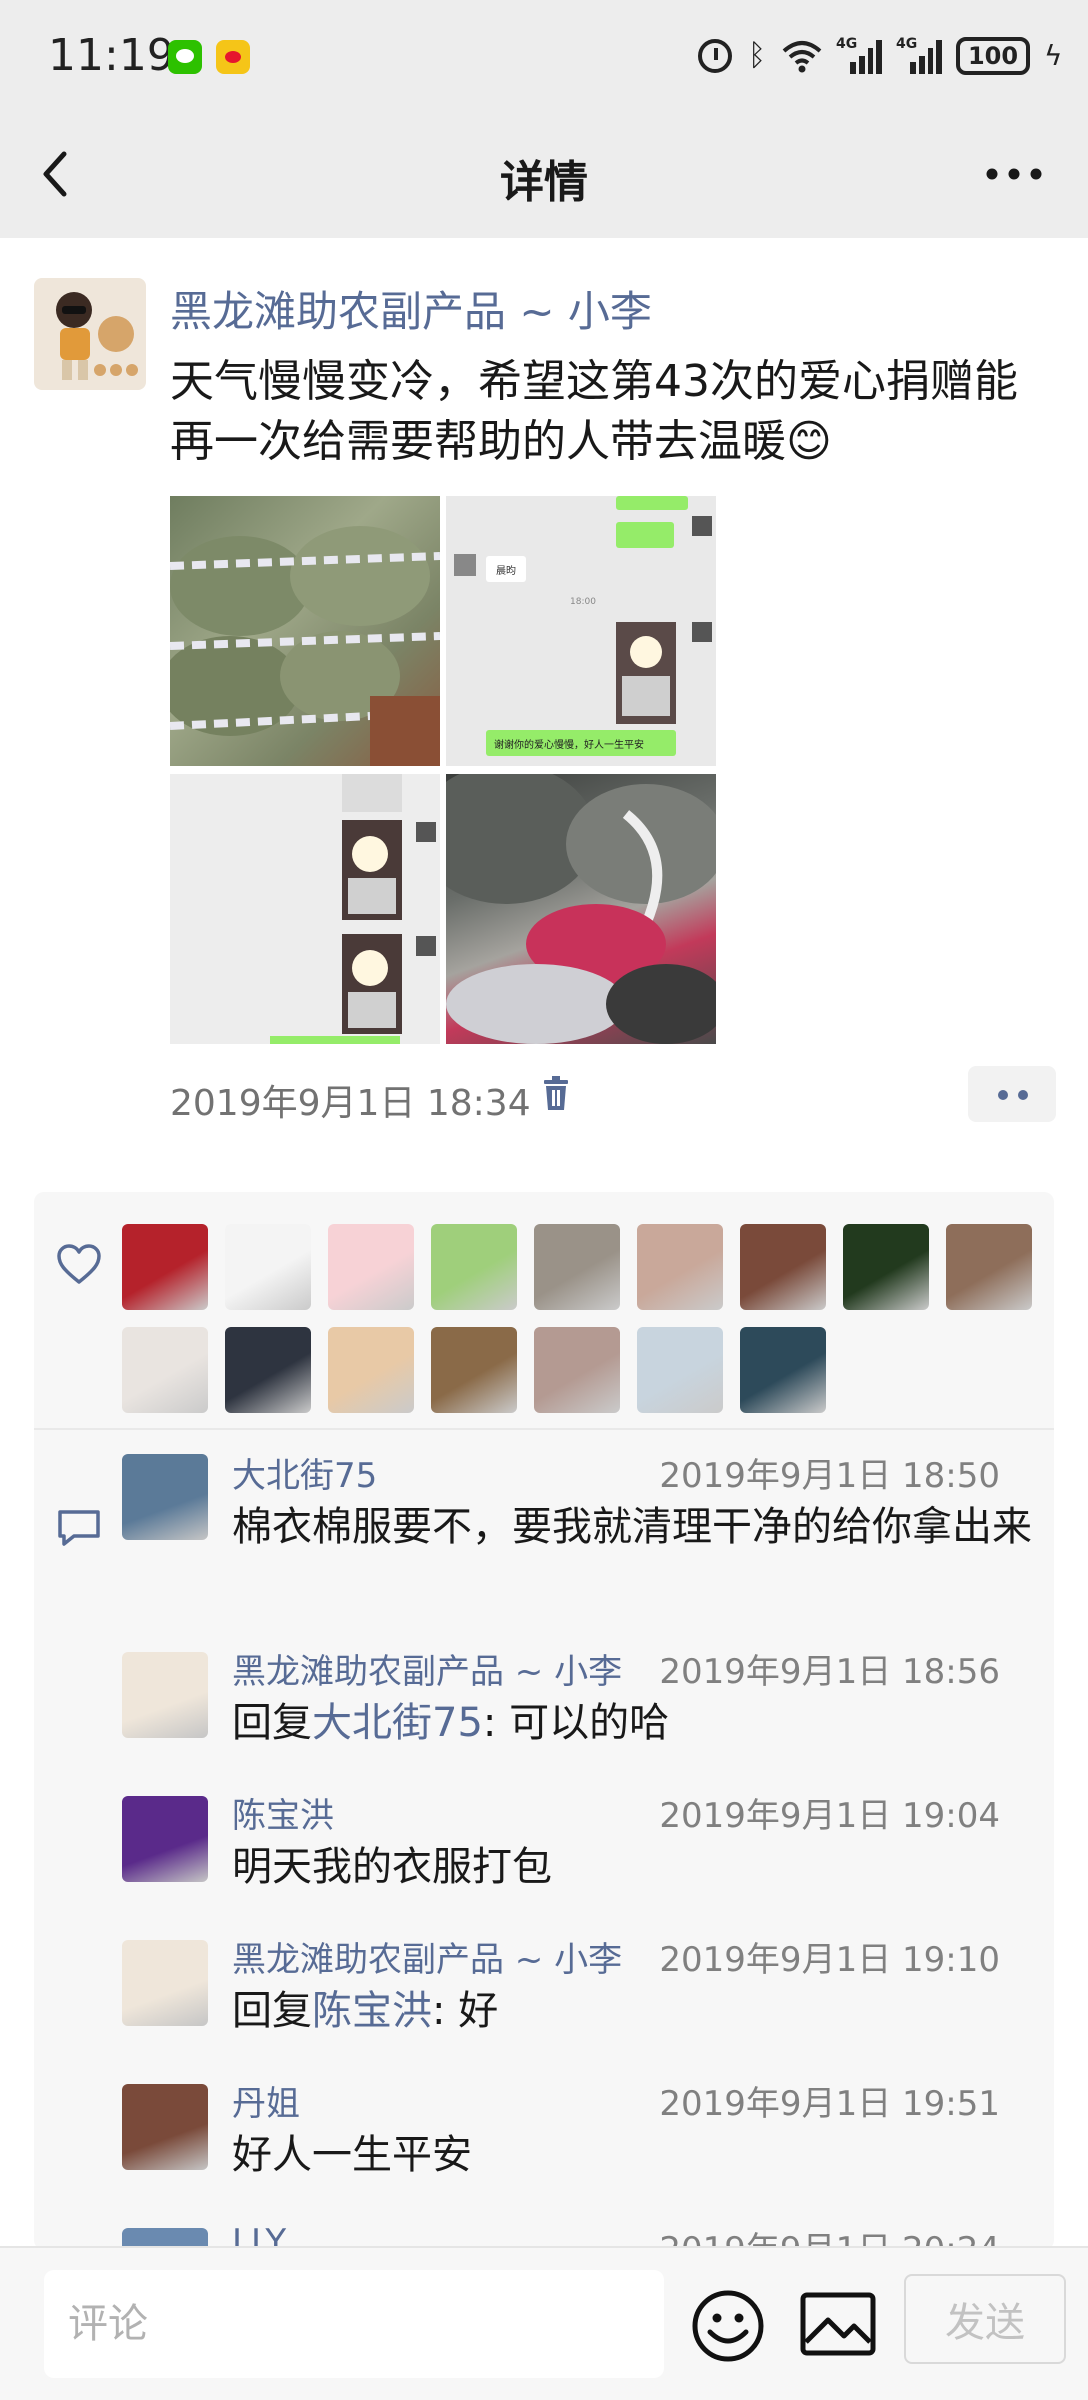  Describe the element at coordinates (79, 1528) in the screenshot. I see `comment-bubble-icon` at that location.